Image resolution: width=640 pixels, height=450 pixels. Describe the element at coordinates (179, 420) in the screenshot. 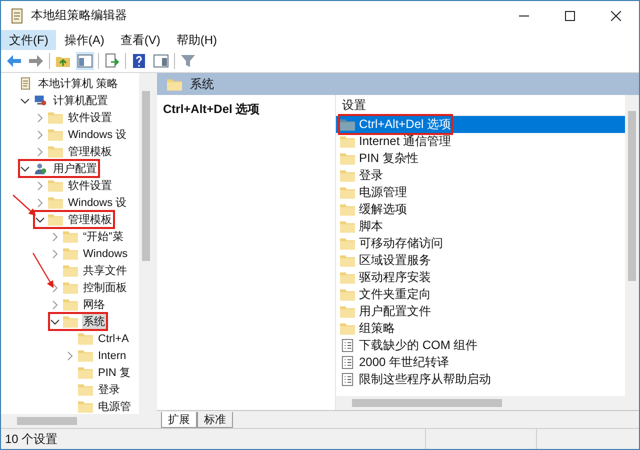

I see `view-tab: 扩展` at that location.